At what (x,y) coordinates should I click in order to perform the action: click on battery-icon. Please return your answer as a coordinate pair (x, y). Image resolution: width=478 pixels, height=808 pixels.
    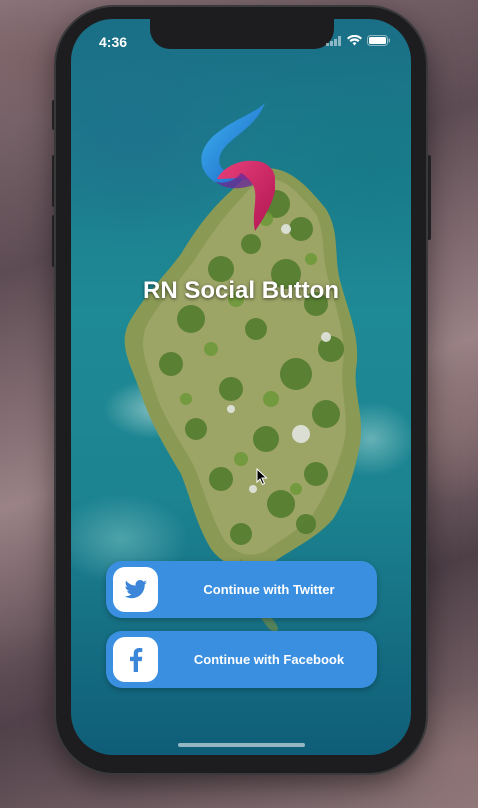
    Looking at the image, I should click on (378, 40).